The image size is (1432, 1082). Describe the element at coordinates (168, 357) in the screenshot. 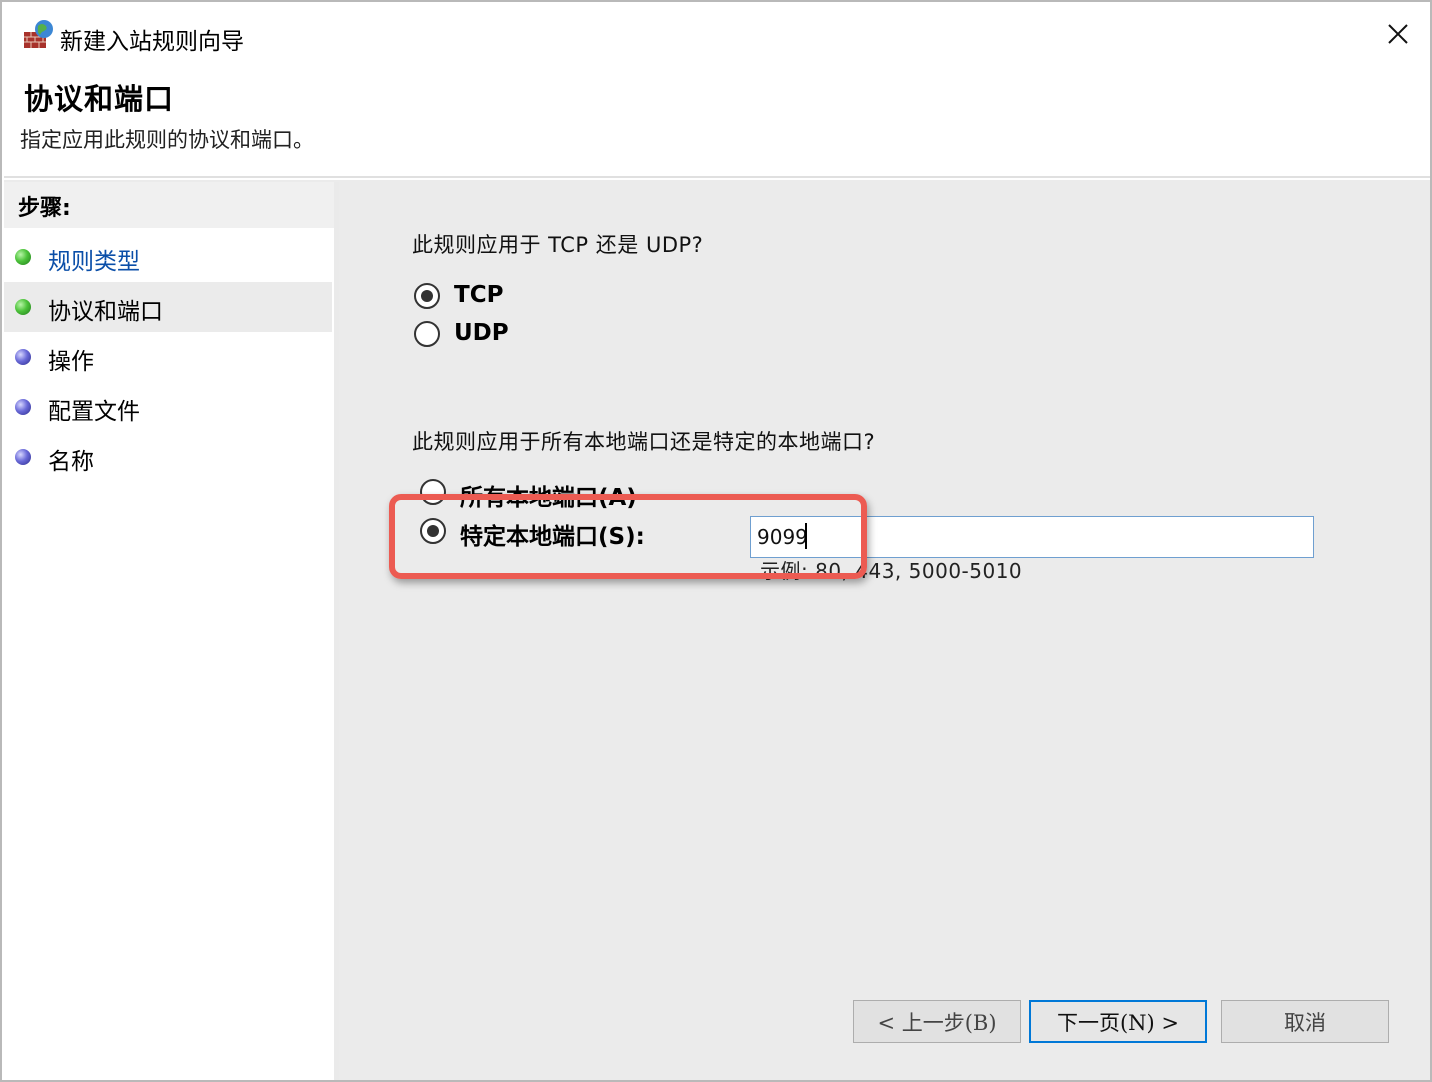

I see `sidebar-item-action: 操作` at that location.